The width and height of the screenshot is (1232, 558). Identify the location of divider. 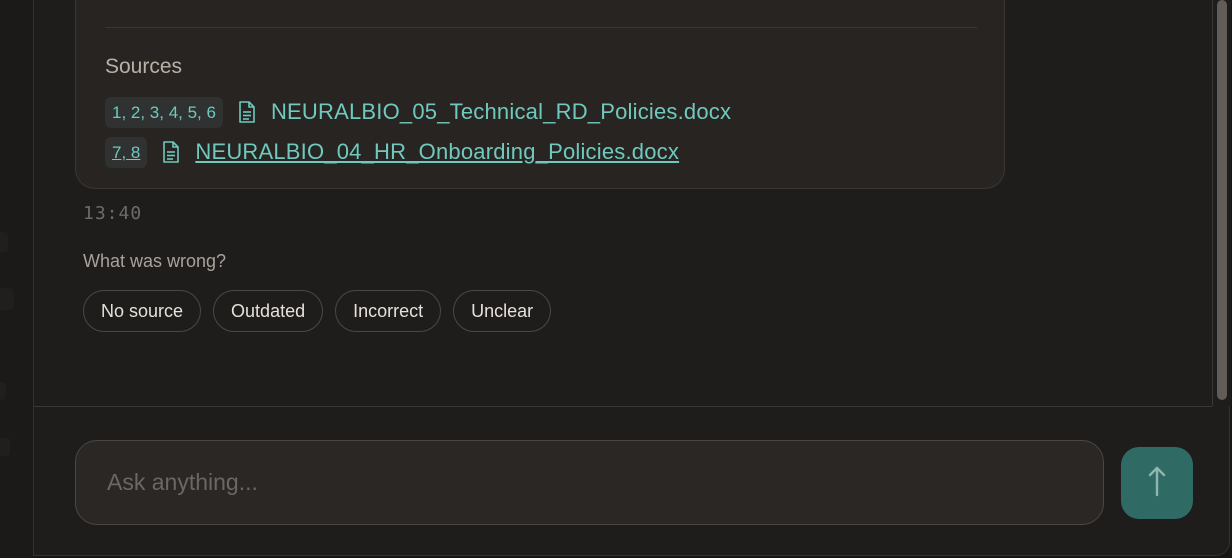
(541, 27).